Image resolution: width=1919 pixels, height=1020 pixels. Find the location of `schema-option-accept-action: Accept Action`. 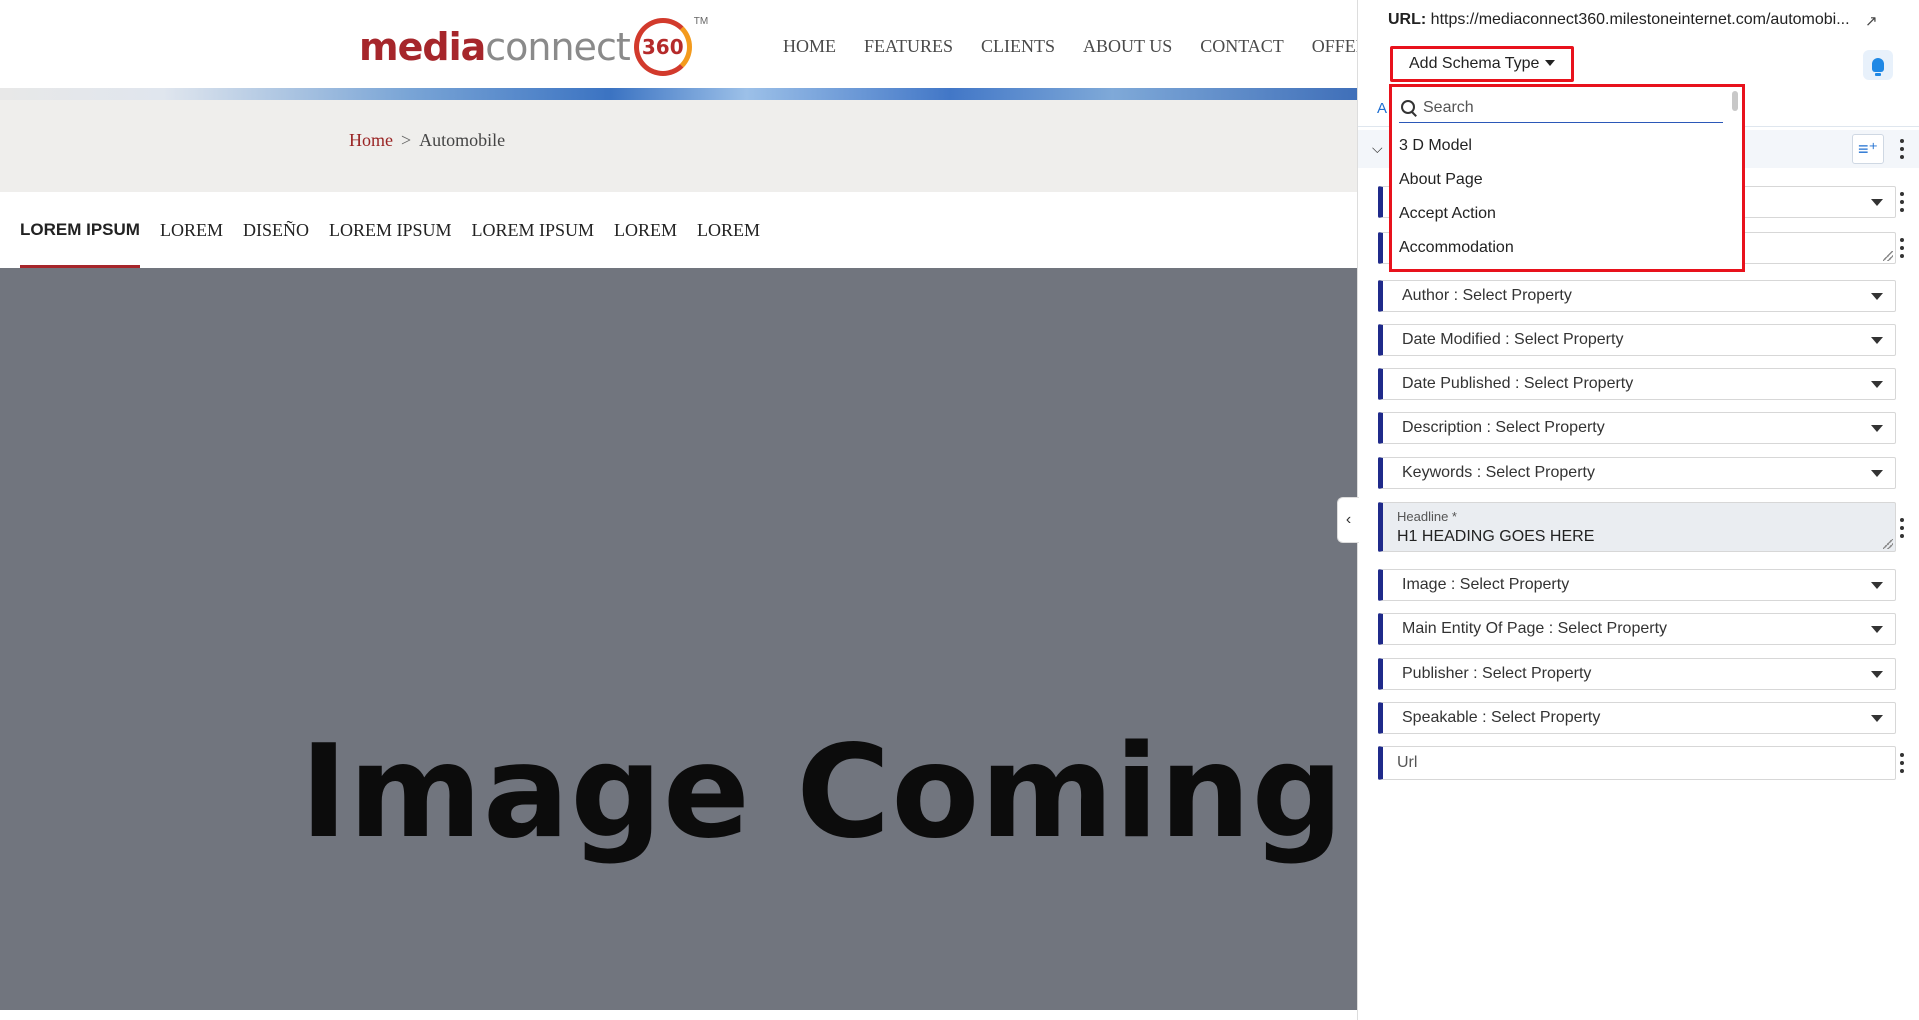

schema-option-accept-action: Accept Action is located at coordinates (1559, 214).